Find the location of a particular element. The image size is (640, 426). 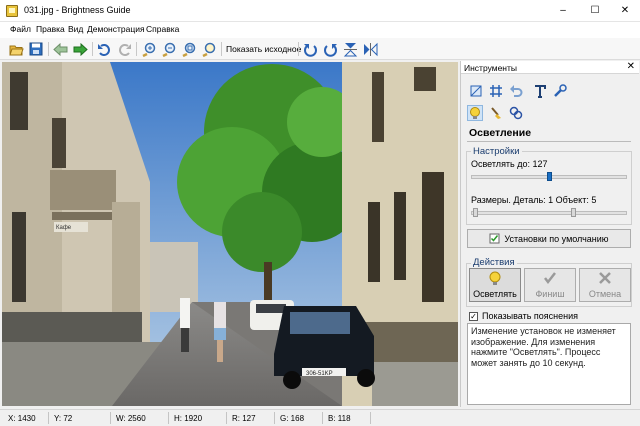

lighten-slider-thumb is located at coordinates (549, 176).